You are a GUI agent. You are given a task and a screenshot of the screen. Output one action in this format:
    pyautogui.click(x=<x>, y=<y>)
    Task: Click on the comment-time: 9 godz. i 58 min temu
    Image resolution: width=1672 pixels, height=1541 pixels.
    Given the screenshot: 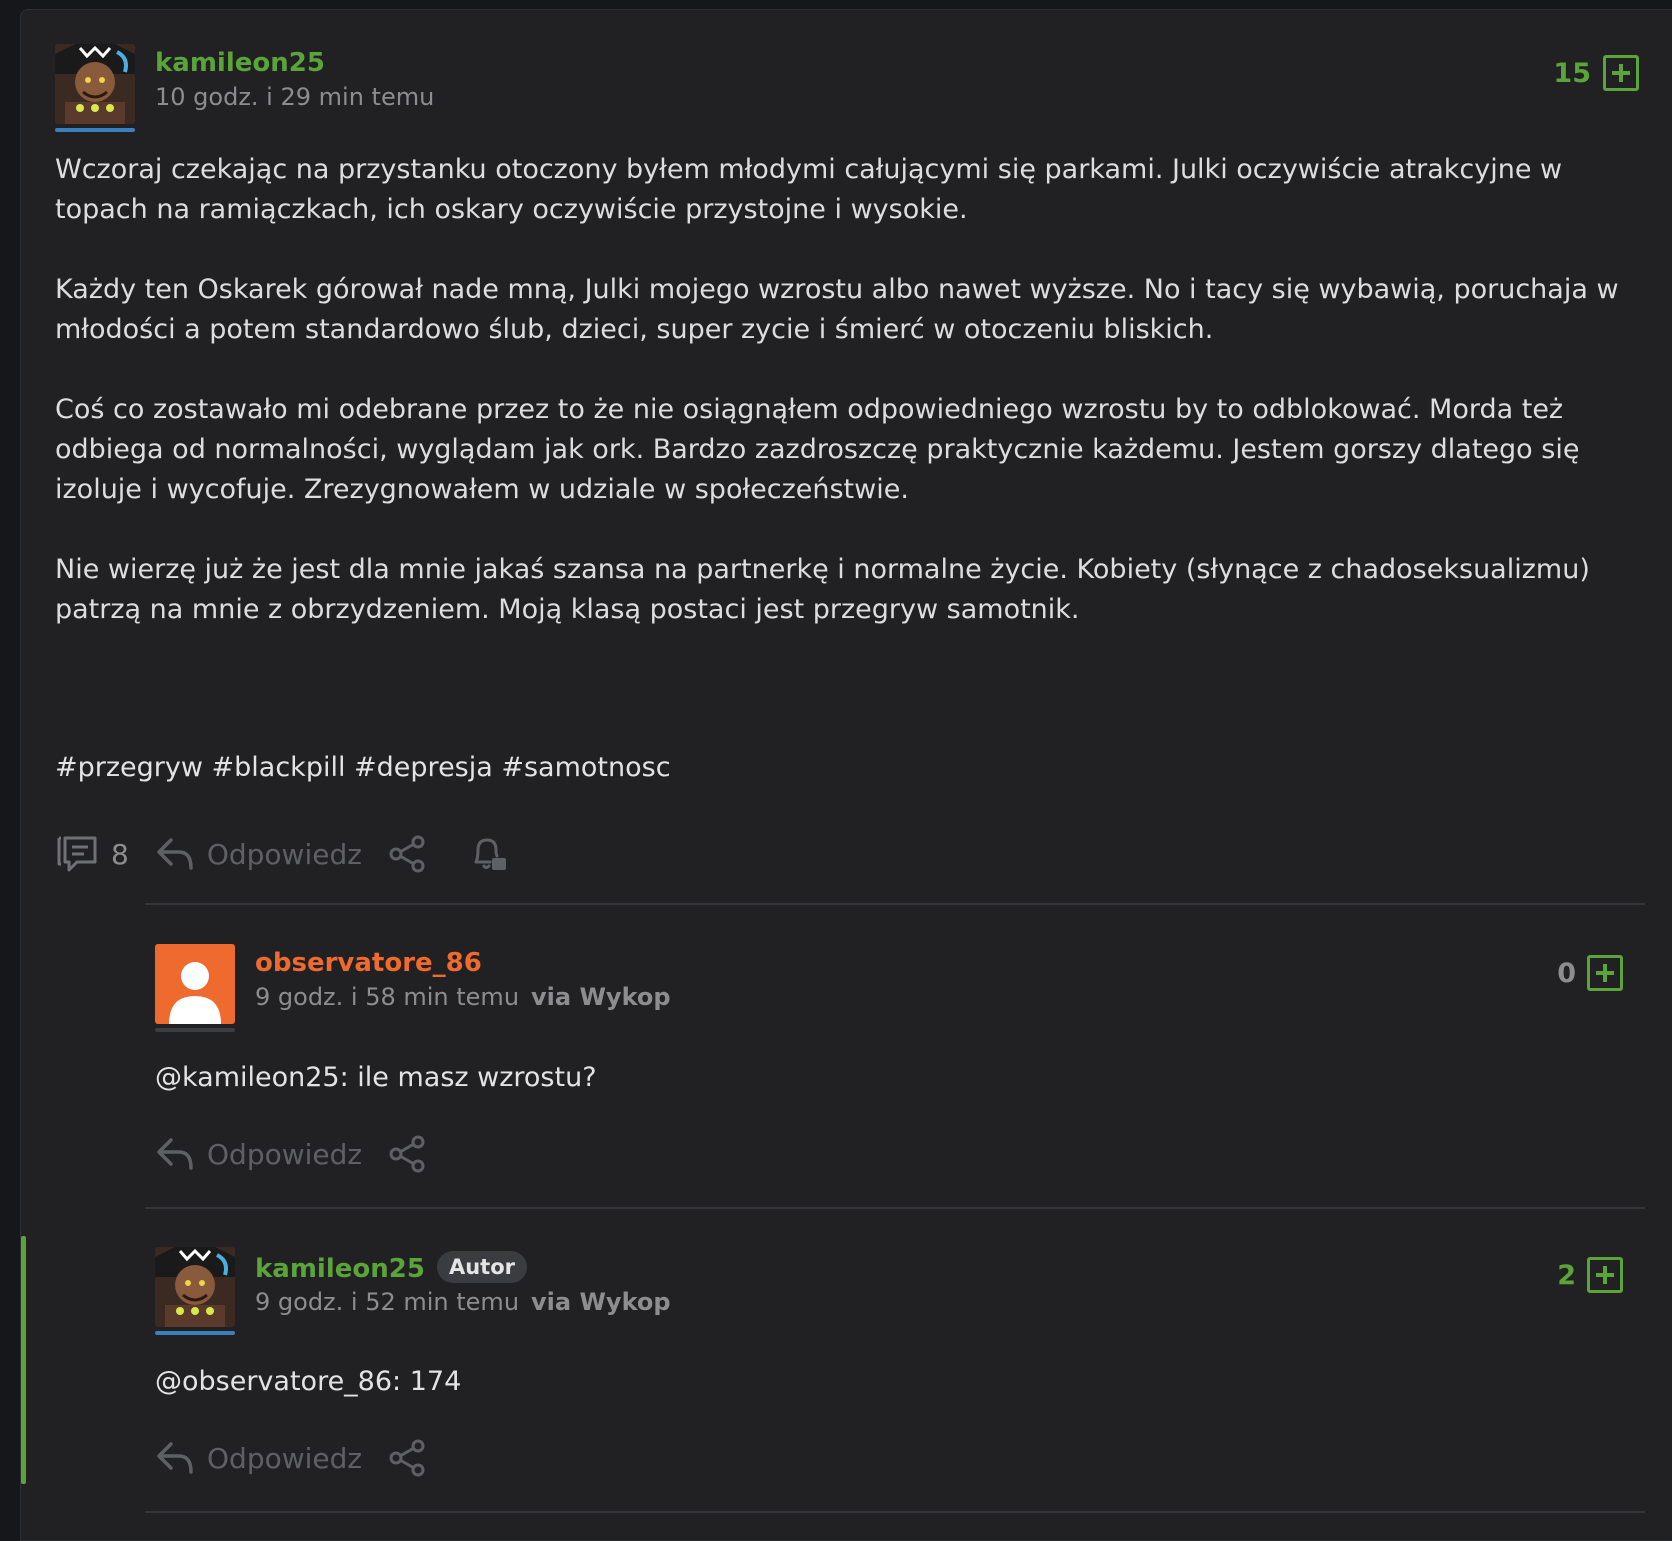 What is the action you would take?
    pyautogui.click(x=387, y=997)
    